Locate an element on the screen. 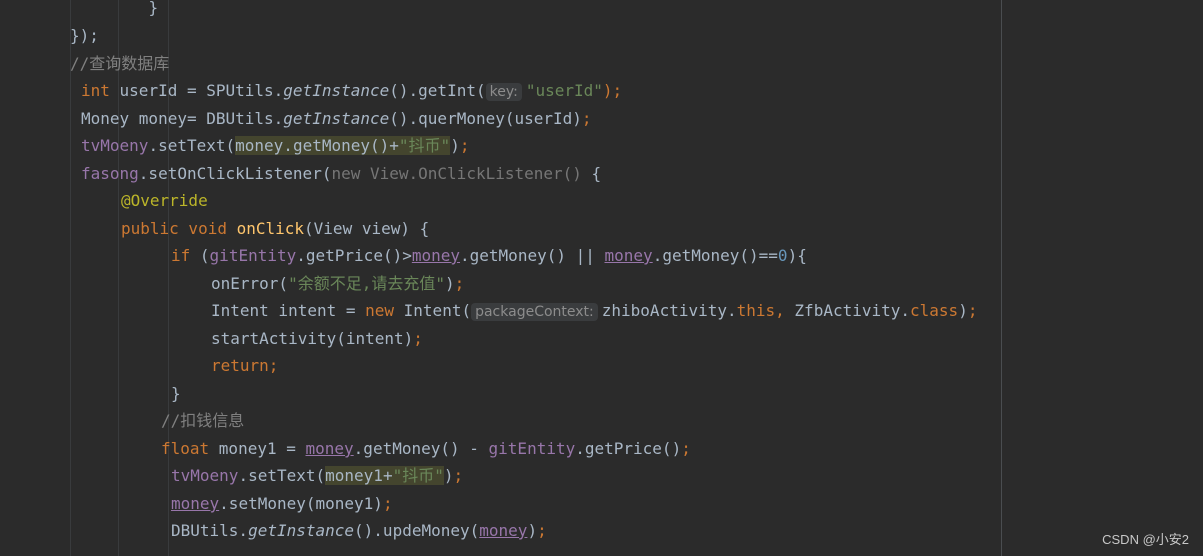 This screenshot has width=1203, height=556. code-token: return; is located at coordinates (245, 365).